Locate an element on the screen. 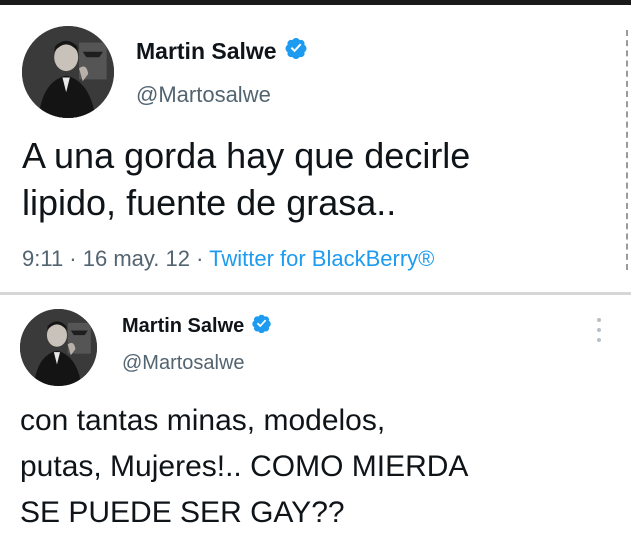 Image resolution: width=631 pixels, height=540 pixels. tweet-time: 9:11 is located at coordinates (42, 258).